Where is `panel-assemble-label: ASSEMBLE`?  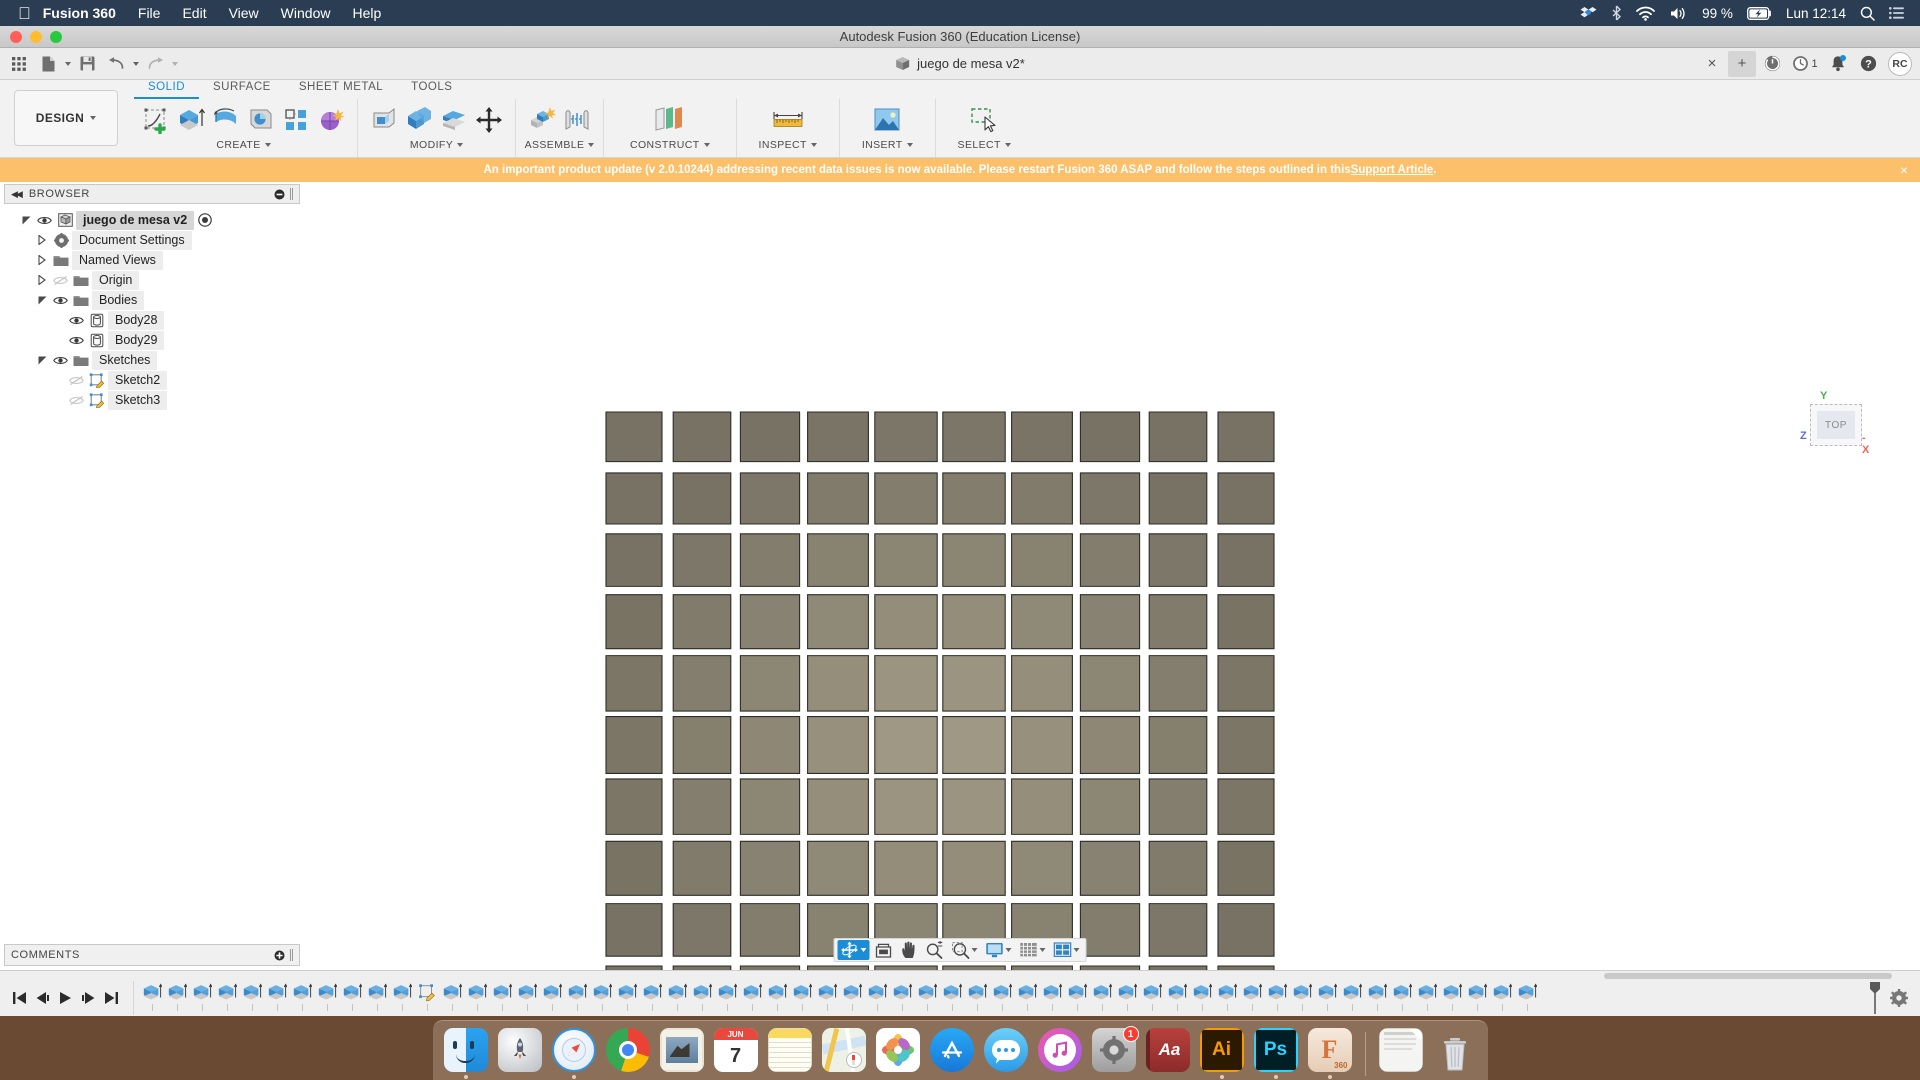 panel-assemble-label: ASSEMBLE is located at coordinates (560, 145).